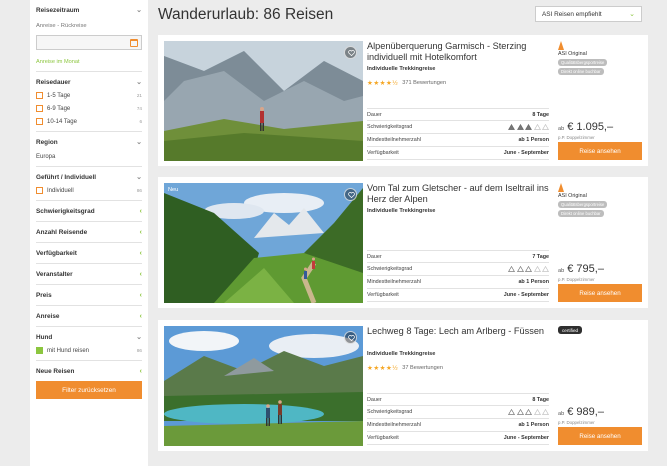  I want to click on filter-organizer-label: Veranstalter, so click(54, 274).